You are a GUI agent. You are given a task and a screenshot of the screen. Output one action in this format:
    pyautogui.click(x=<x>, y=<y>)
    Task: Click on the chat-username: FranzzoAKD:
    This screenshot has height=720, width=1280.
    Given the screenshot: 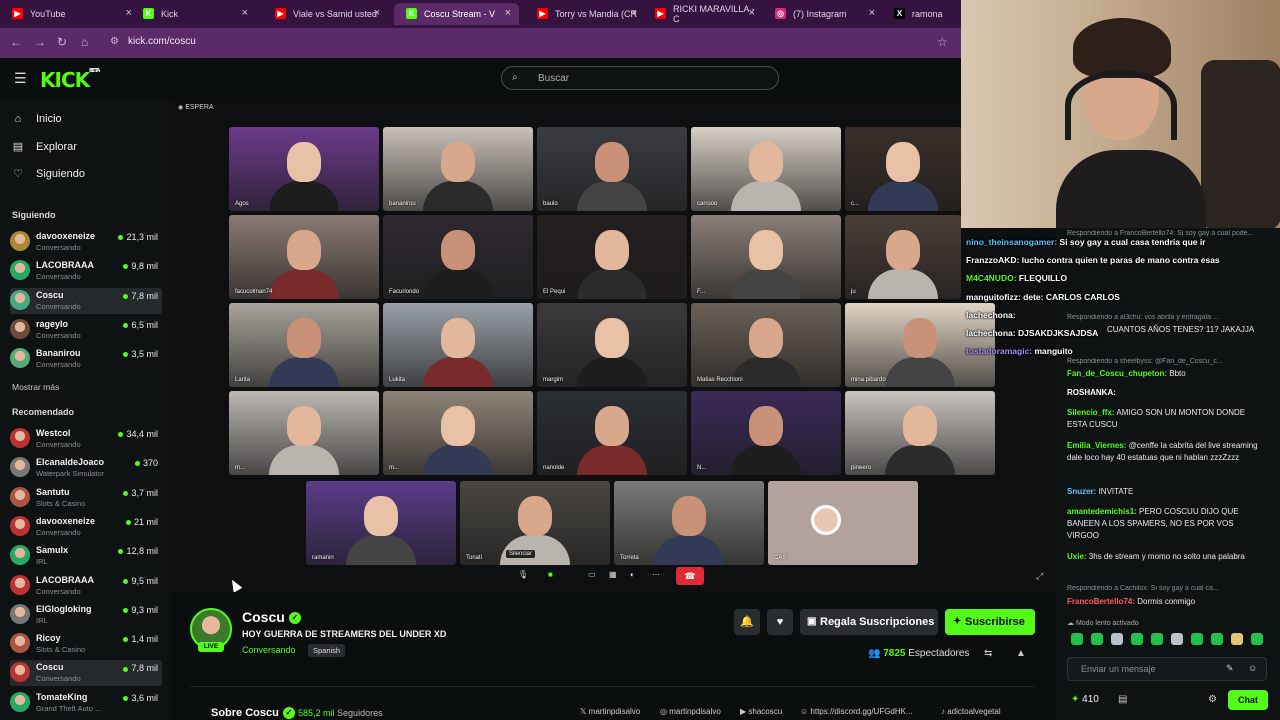 What is the action you would take?
    pyautogui.click(x=992, y=260)
    